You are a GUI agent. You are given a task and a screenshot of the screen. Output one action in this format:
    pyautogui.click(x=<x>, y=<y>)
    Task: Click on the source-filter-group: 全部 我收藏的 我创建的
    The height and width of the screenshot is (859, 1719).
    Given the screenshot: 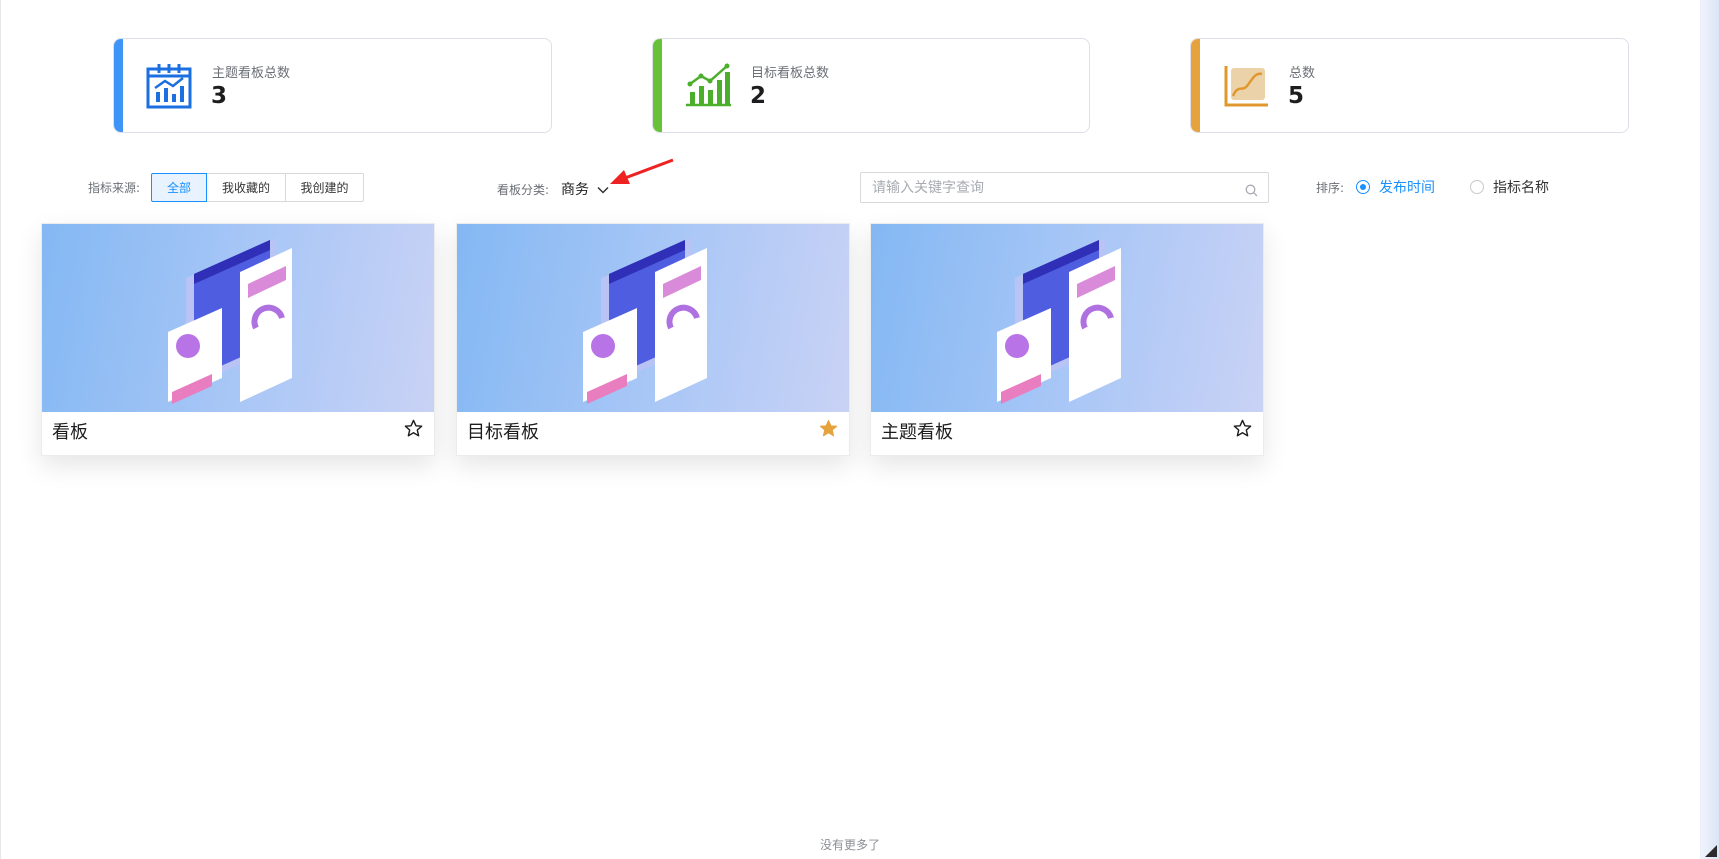 What is the action you would take?
    pyautogui.click(x=257, y=187)
    